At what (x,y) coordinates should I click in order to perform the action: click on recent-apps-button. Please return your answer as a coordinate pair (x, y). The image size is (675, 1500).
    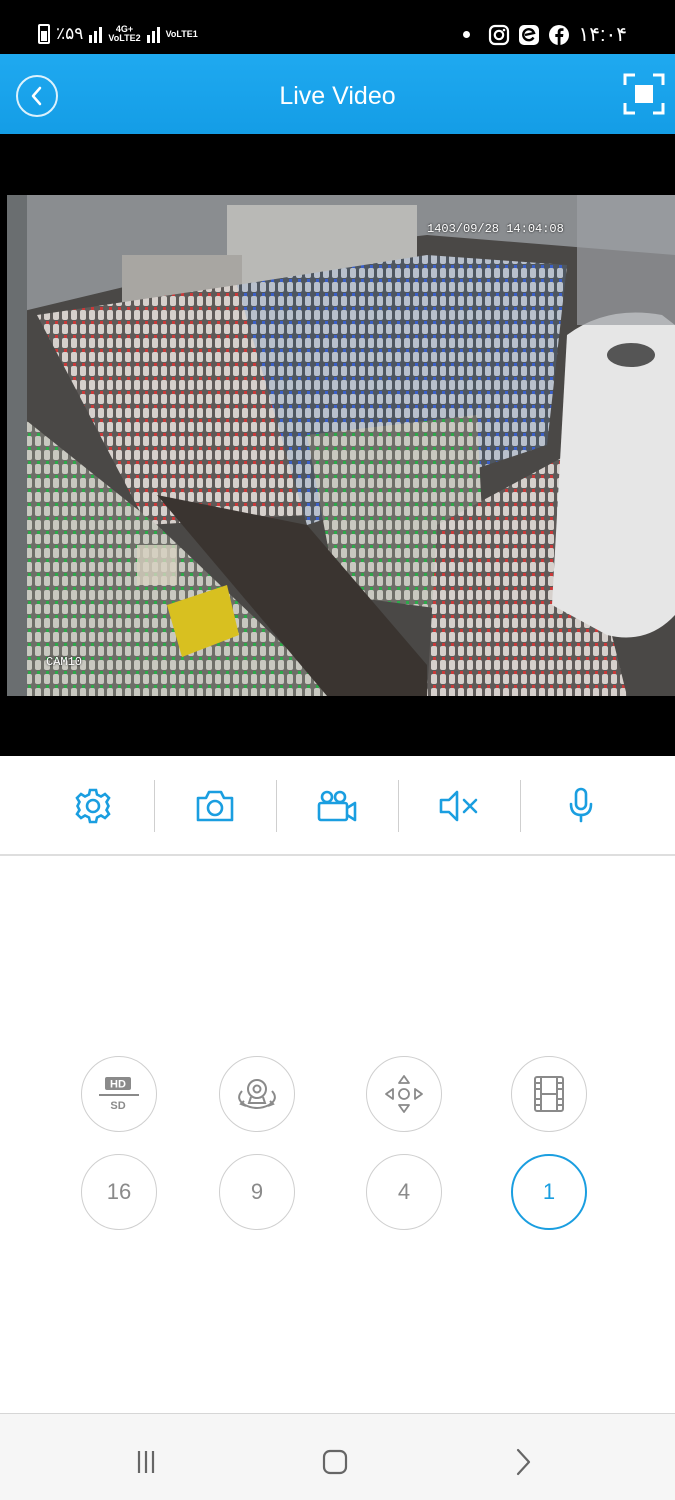
    Looking at the image, I should click on (146, 1462).